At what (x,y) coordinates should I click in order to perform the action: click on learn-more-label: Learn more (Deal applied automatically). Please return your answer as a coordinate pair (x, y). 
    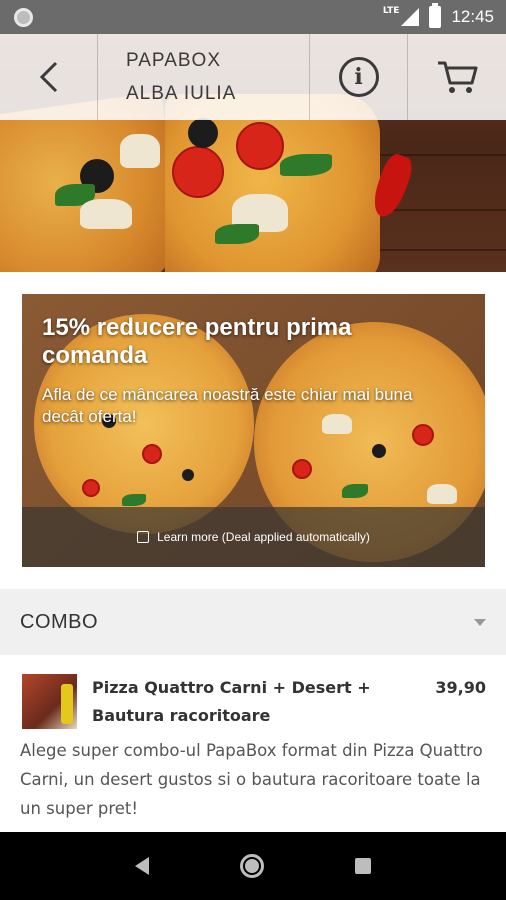
    Looking at the image, I should click on (263, 537).